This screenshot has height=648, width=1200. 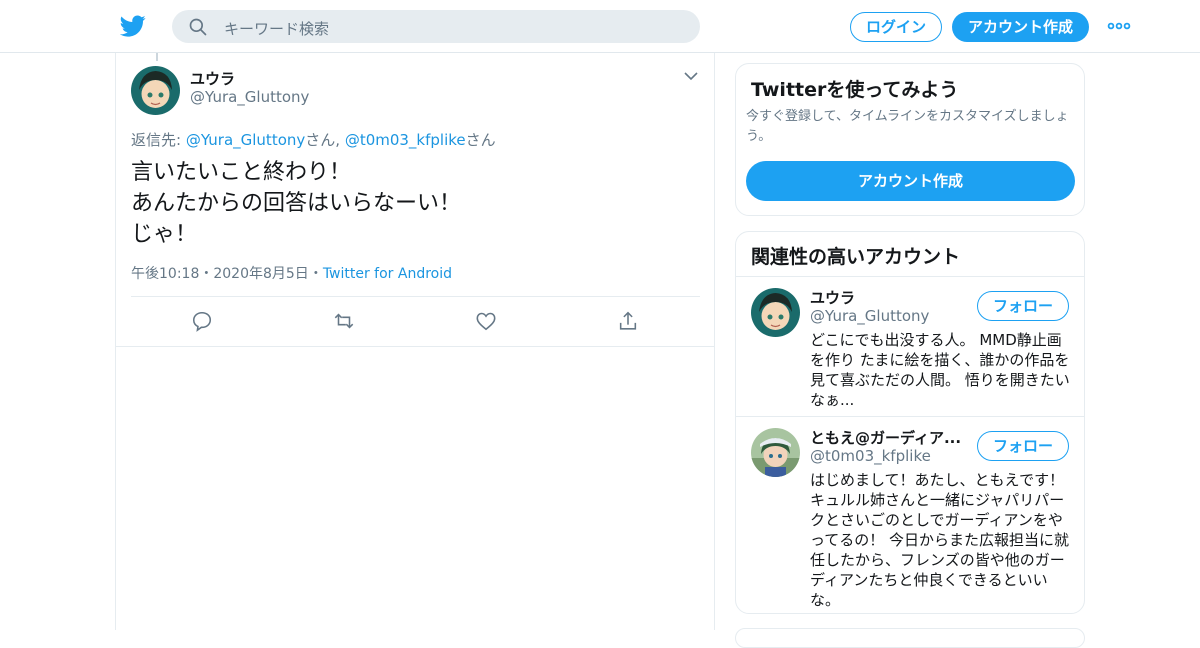 I want to click on reply-user-link: @Yura_Gluttony, so click(x=245, y=140).